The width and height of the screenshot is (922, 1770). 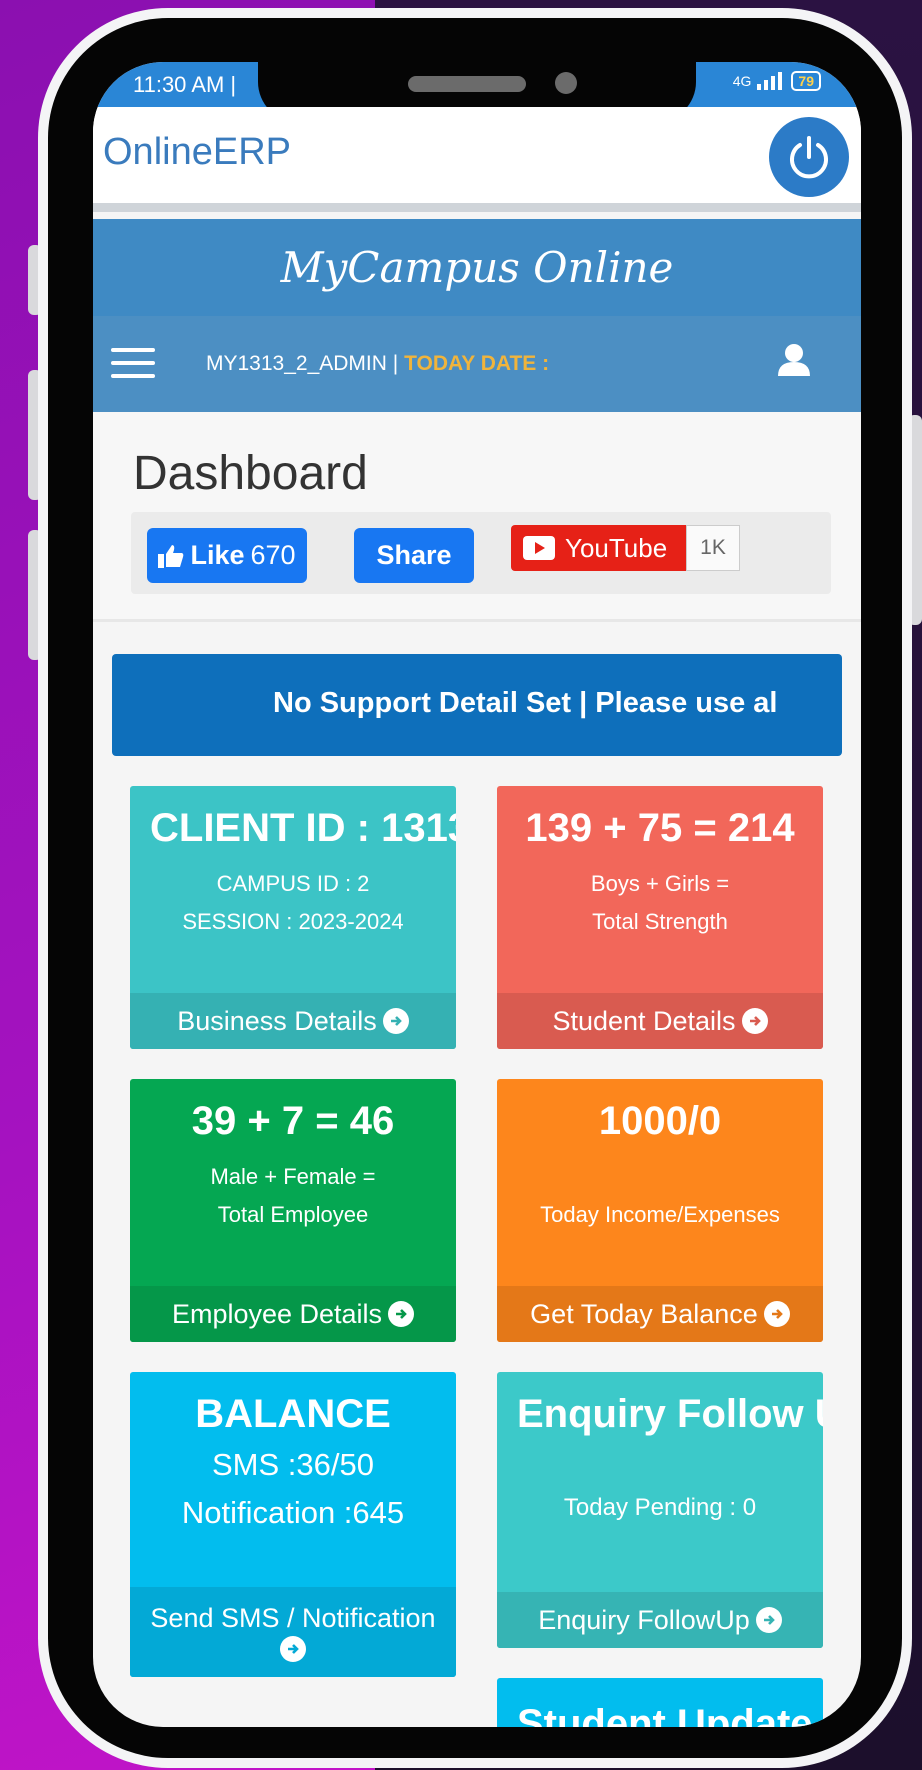 I want to click on card-line: Today Pending : 0, so click(x=660, y=1507).